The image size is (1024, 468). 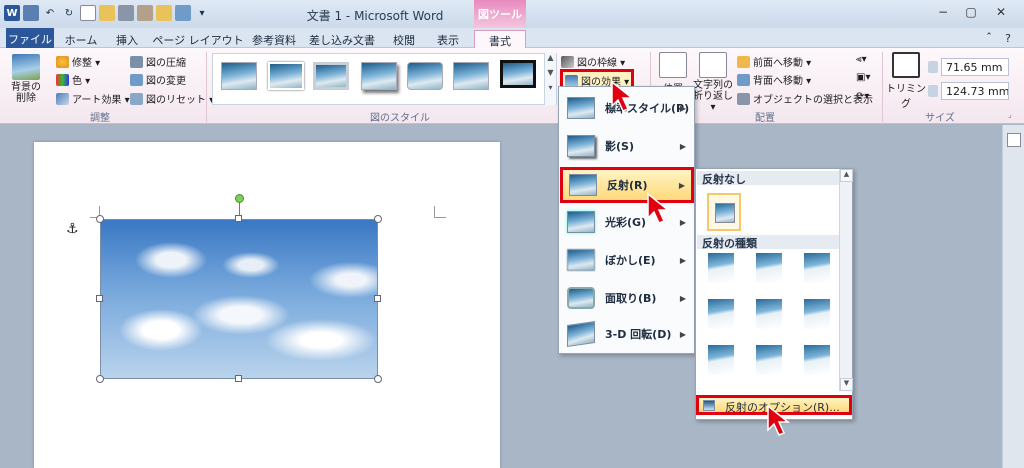 What do you see at coordinates (136, 98) in the screenshot?
I see `reset-picture-icon` at bounding box center [136, 98].